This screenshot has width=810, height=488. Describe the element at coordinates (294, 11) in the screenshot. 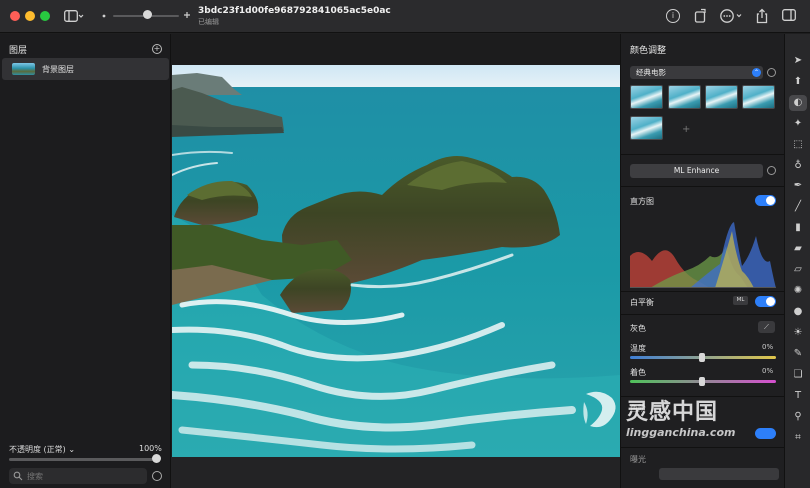

I see `document-title: 3bdc23f1d00fe968792841065ac5e0ac` at that location.